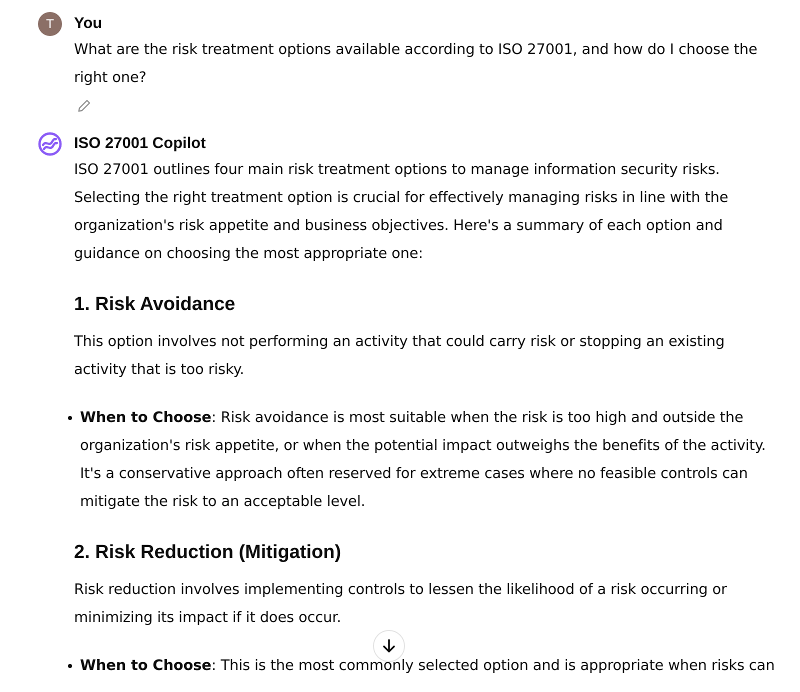  Describe the element at coordinates (423, 460) in the screenshot. I see `bullet-text: When to Choose: Risk avoidance is most suitable when the risk is too high and outside the organization's risk appetite, or when the potential impact outweighs the benefits of the activity. It's a conservative approach often reserved for extreme cases where no feasible controls can mitigate the risk to an acceptable level.` at that location.